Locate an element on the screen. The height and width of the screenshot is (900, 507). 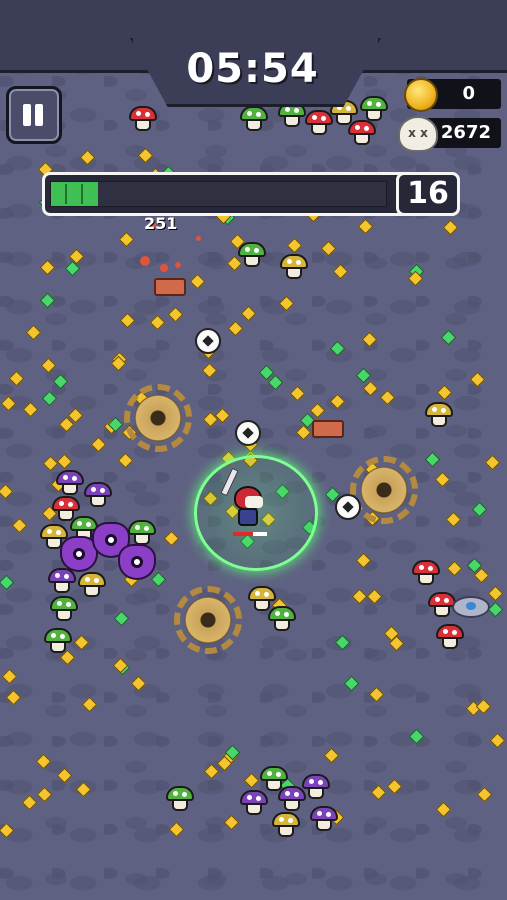
pause-button is located at coordinates (34, 115).